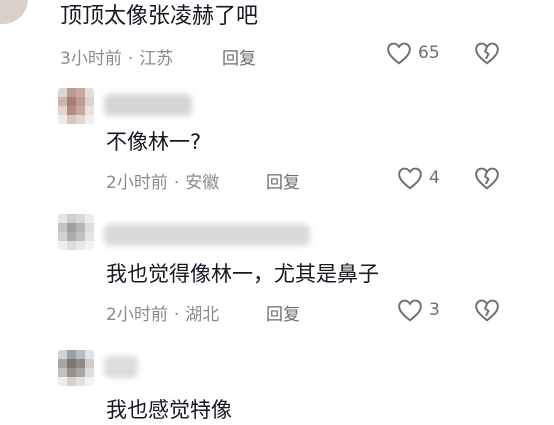  What do you see at coordinates (242, 274) in the screenshot?
I see `reply-text: 我也觉得像林一，尤其是鼻子` at bounding box center [242, 274].